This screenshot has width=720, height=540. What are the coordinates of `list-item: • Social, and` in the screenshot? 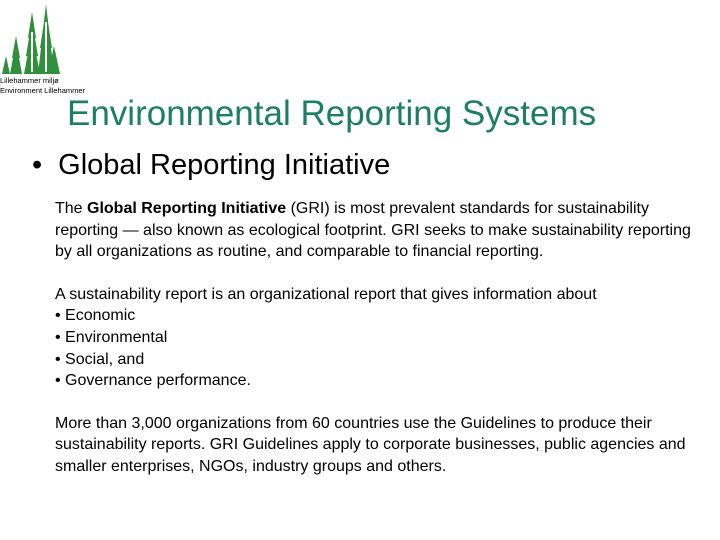 It's located at (100, 359).